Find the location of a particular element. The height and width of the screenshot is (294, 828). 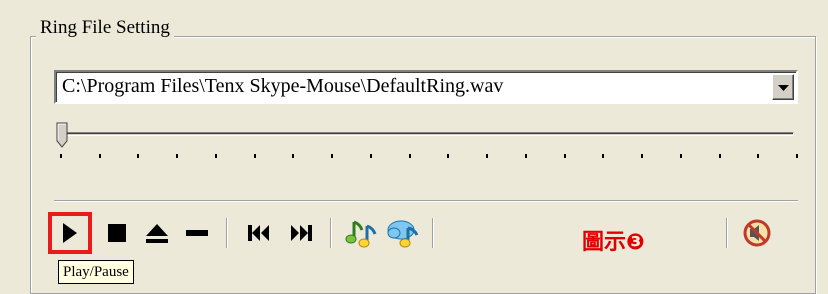

mute-button is located at coordinates (757, 233).